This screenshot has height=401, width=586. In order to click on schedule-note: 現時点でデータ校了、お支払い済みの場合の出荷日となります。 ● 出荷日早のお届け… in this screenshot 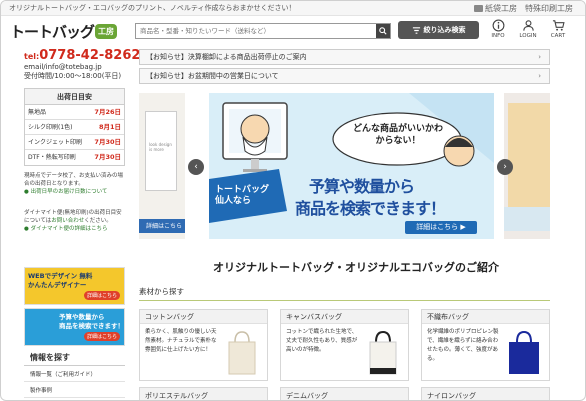, I will do `click(75, 184)`.